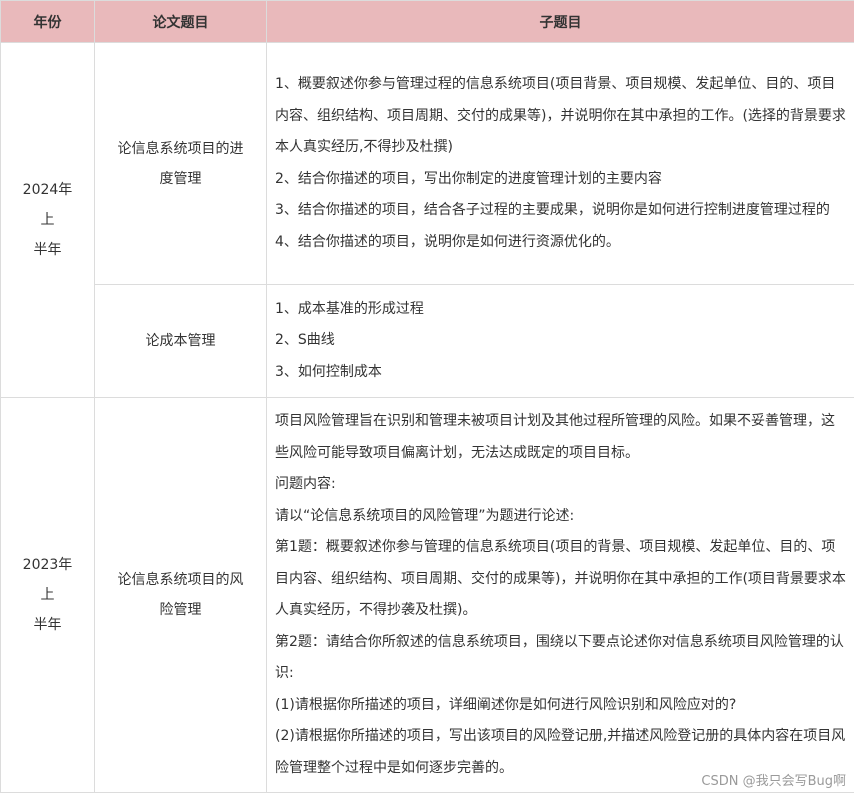 Image resolution: width=854 pixels, height=793 pixels. I want to click on subtopic-cell: 1、成本基准的形成过程 2、S曲线 3、如何控制成本, so click(560, 341).